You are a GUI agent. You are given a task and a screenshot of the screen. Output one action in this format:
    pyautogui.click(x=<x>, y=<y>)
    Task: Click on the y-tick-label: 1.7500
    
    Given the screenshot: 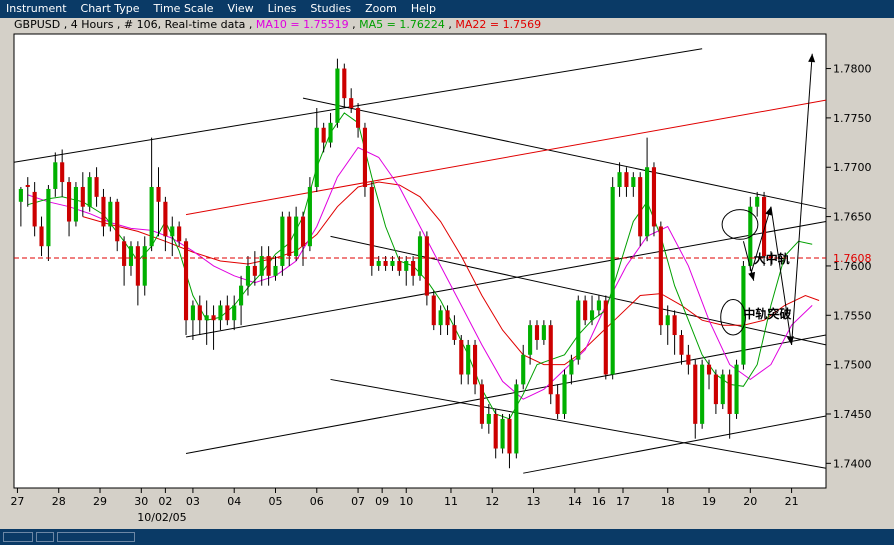 What is the action you would take?
    pyautogui.click(x=852, y=365)
    